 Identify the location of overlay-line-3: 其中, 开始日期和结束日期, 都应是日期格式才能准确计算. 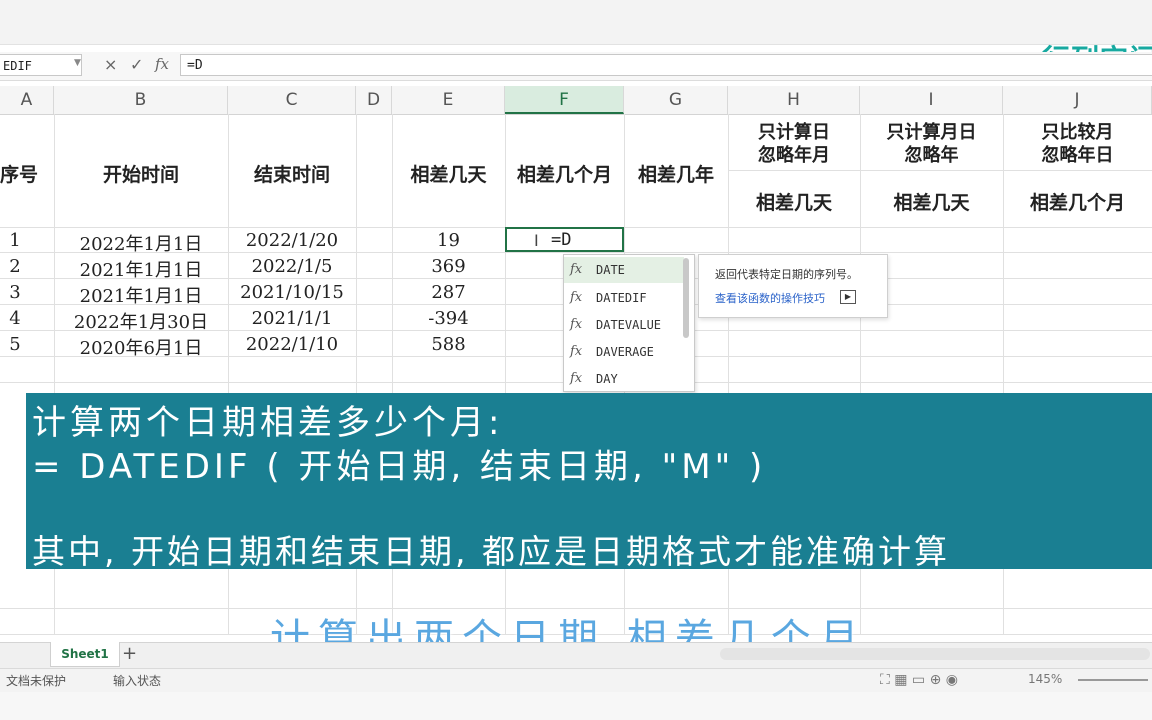
(491, 551).